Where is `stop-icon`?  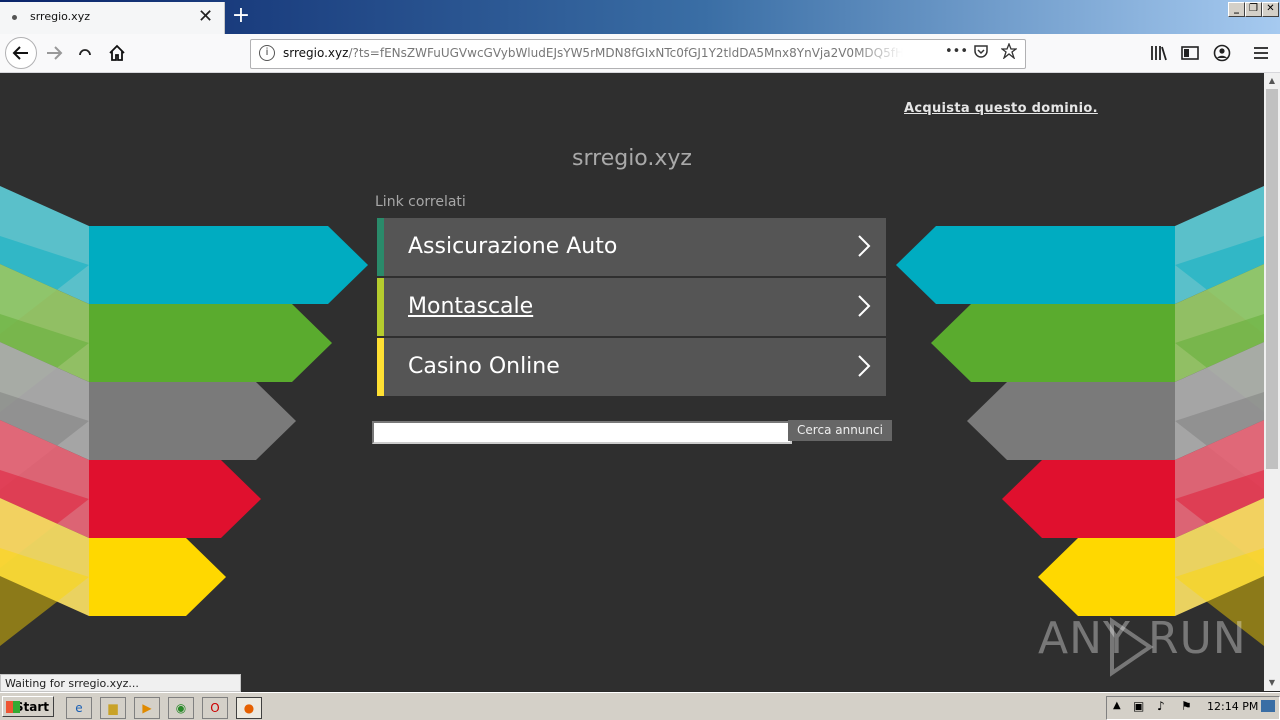 stop-icon is located at coordinates (85, 52).